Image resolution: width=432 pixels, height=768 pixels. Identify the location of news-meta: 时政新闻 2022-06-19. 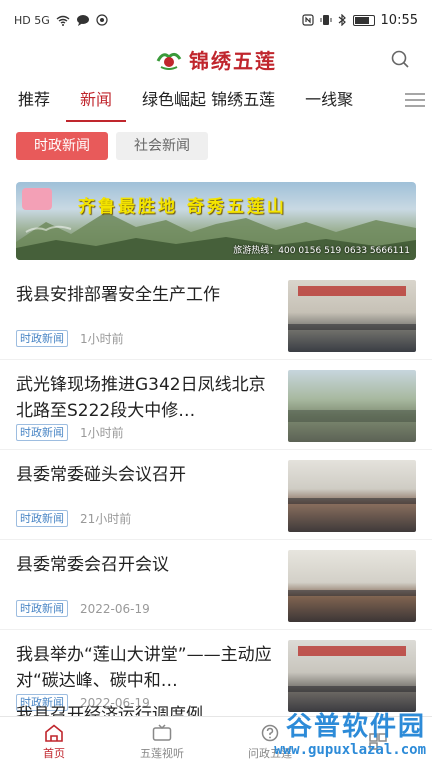
(146, 608).